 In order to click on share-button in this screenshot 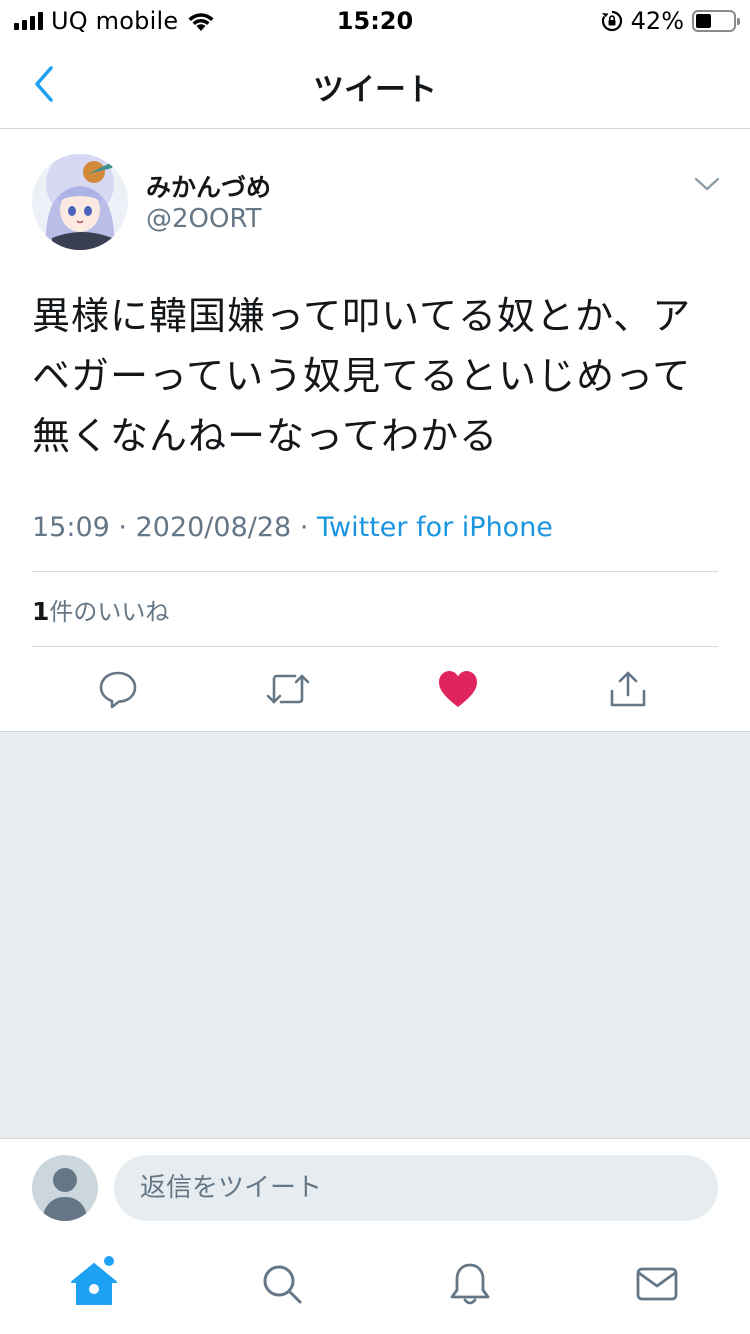, I will do `click(628, 689)`.